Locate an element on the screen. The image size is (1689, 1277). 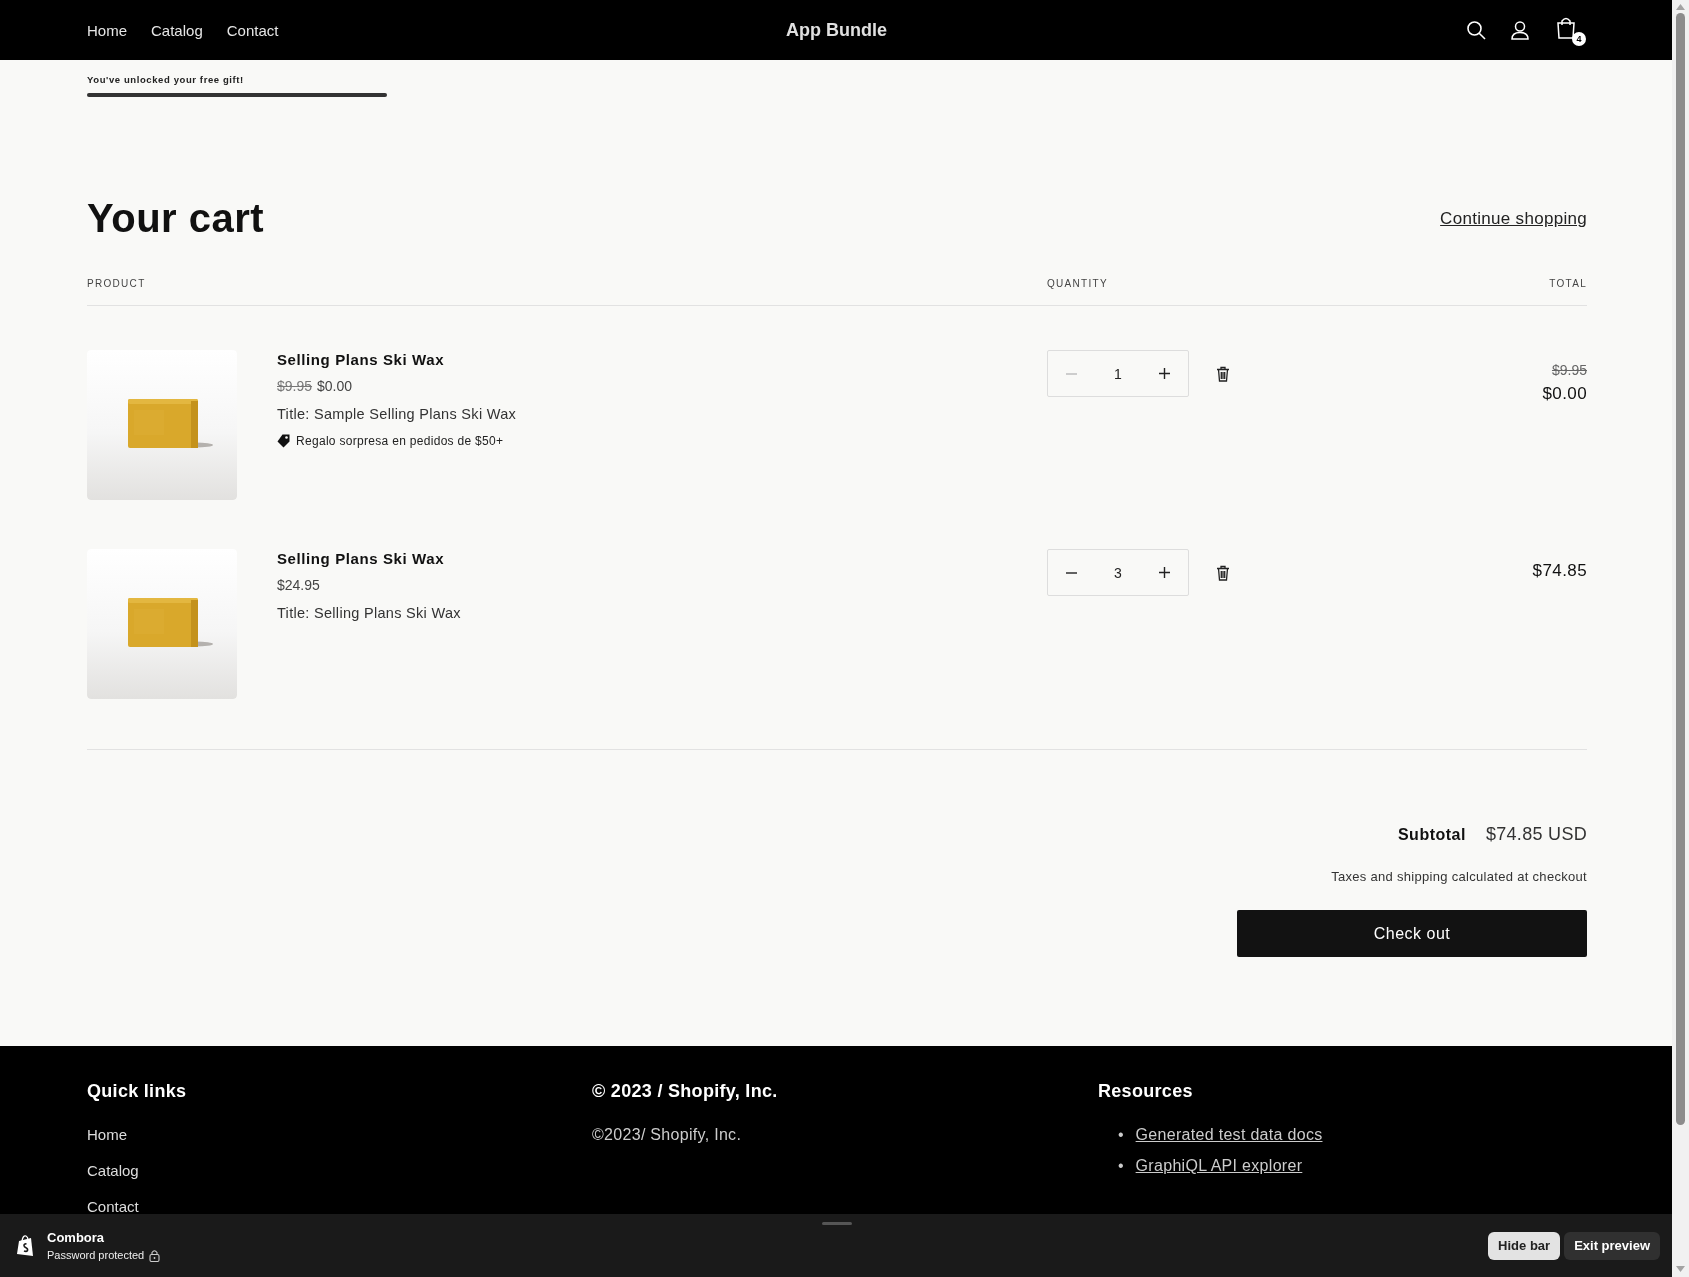
preview-bar-button: Hide bar is located at coordinates (1524, 1245).